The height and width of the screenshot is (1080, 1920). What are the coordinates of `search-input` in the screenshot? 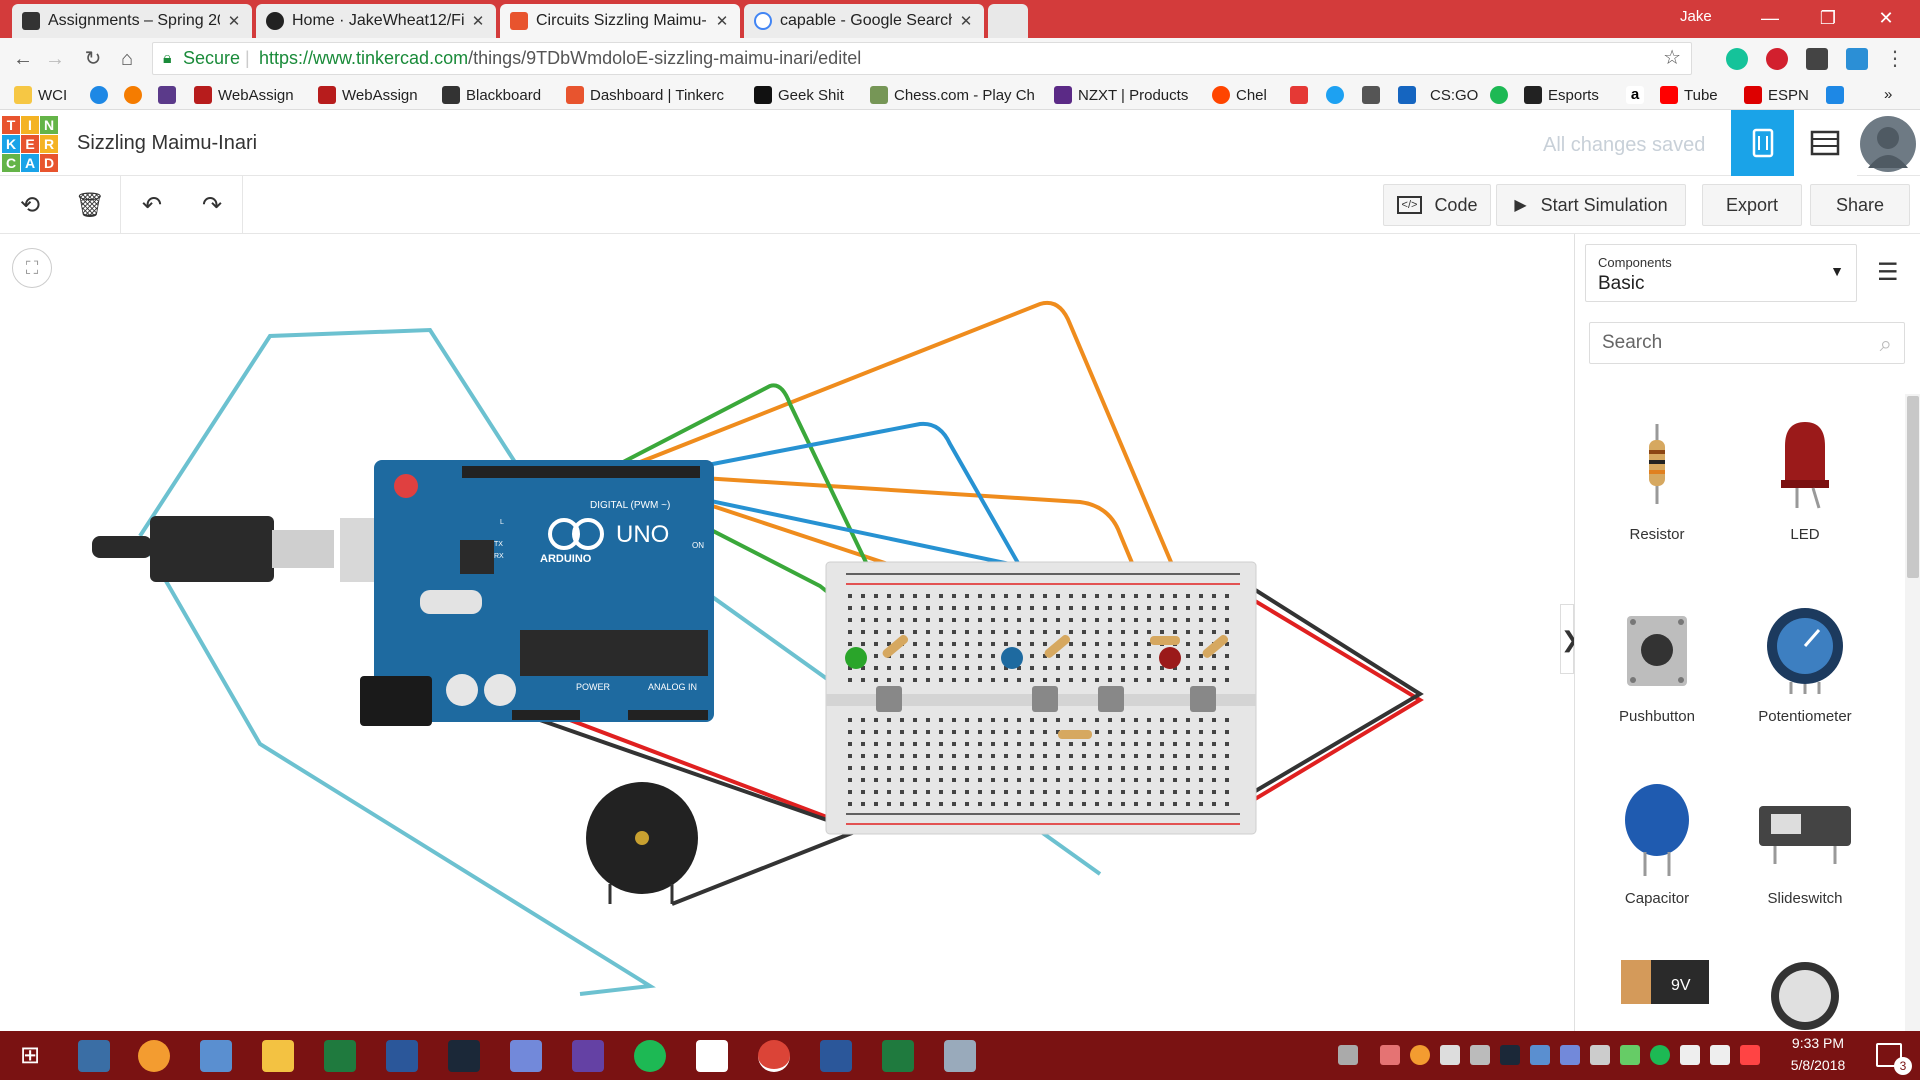 It's located at (1747, 343).